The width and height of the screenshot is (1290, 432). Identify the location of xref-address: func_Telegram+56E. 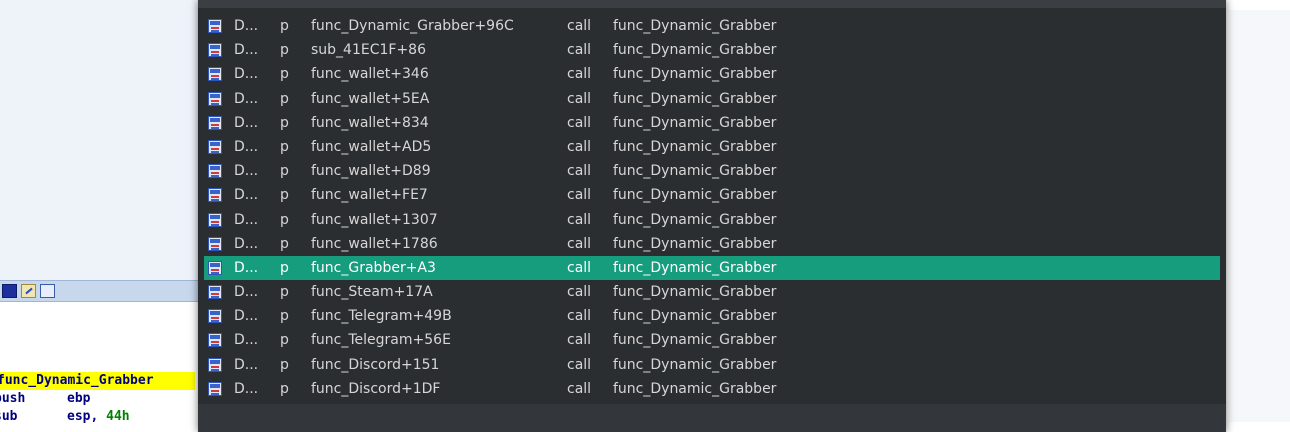
(381, 340).